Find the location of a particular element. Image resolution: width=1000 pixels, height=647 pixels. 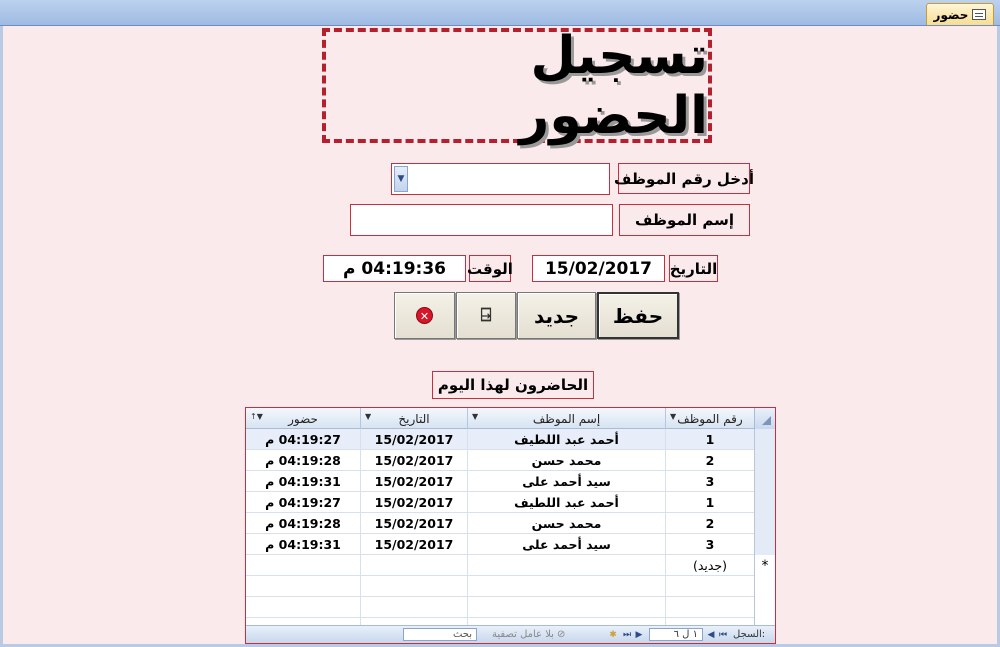

form-tab: حضور is located at coordinates (960, 14).